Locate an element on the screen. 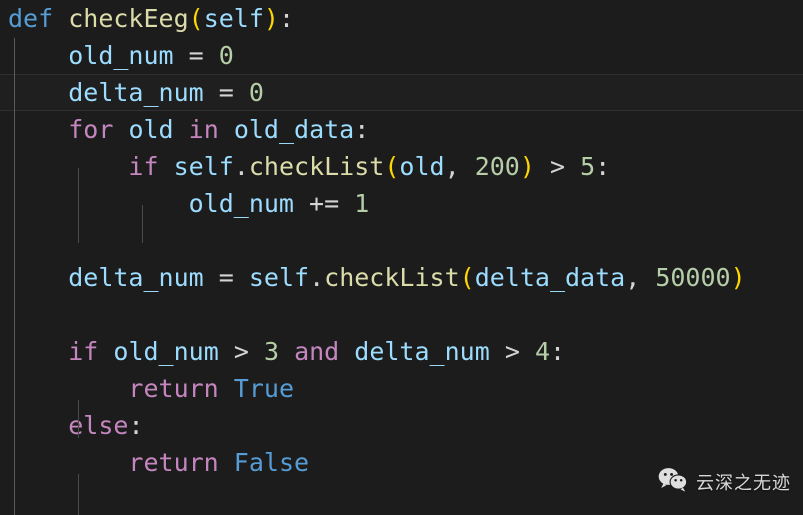  watermark-label: 云深之无迹 is located at coordinates (743, 483).